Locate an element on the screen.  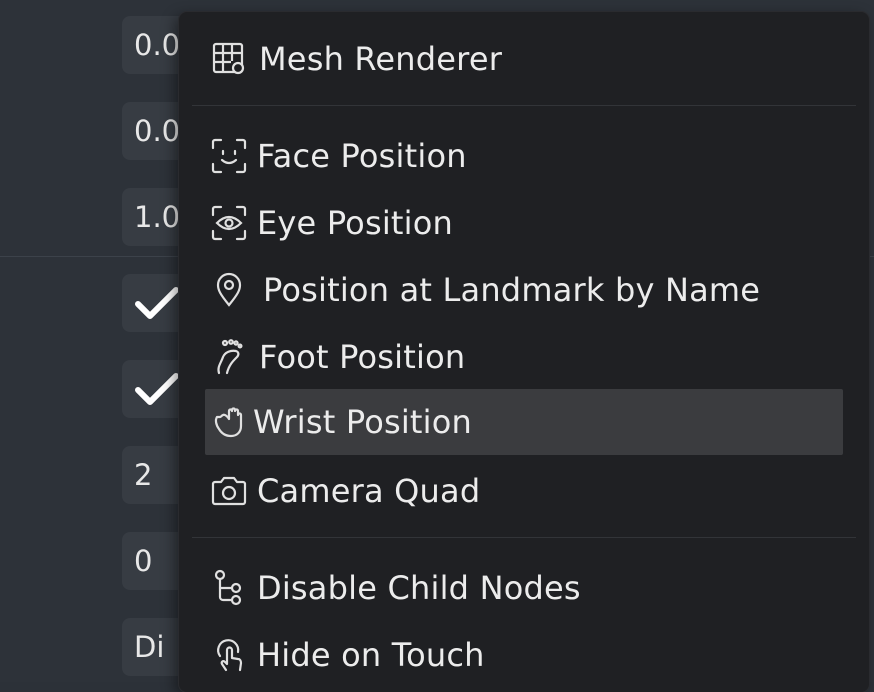
menu-item-label: Hide on Touch is located at coordinates (371, 655).